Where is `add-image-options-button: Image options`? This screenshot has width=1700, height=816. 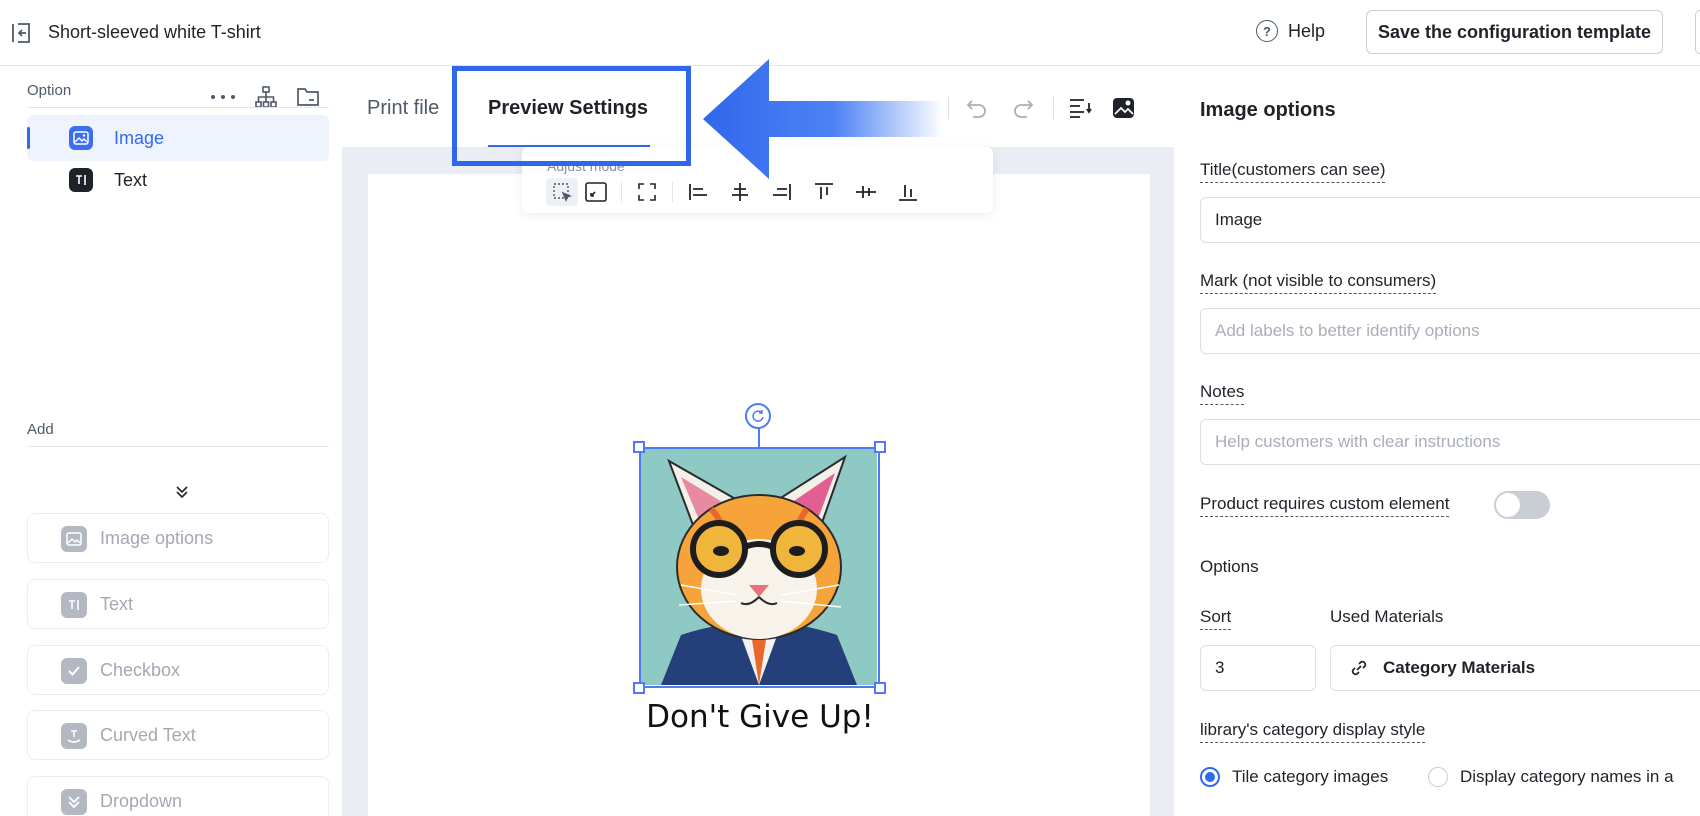 add-image-options-button: Image options is located at coordinates (178, 538).